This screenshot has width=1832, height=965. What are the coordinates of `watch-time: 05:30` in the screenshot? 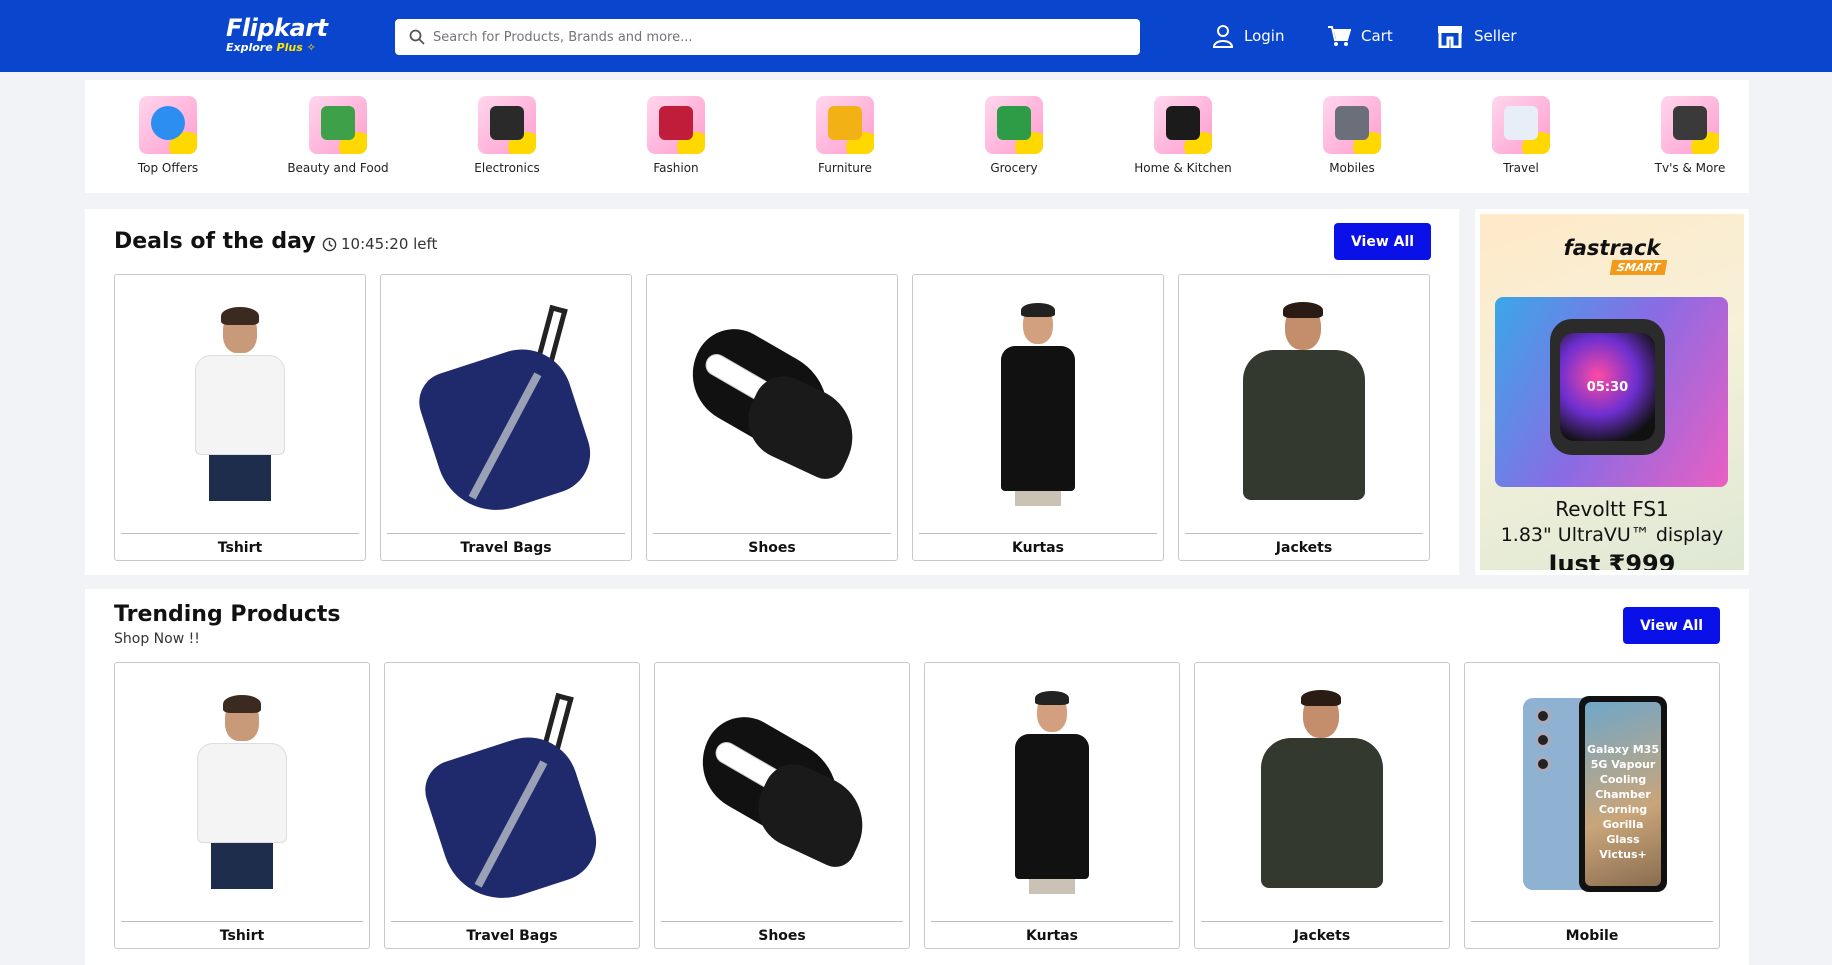 It's located at (1607, 387).